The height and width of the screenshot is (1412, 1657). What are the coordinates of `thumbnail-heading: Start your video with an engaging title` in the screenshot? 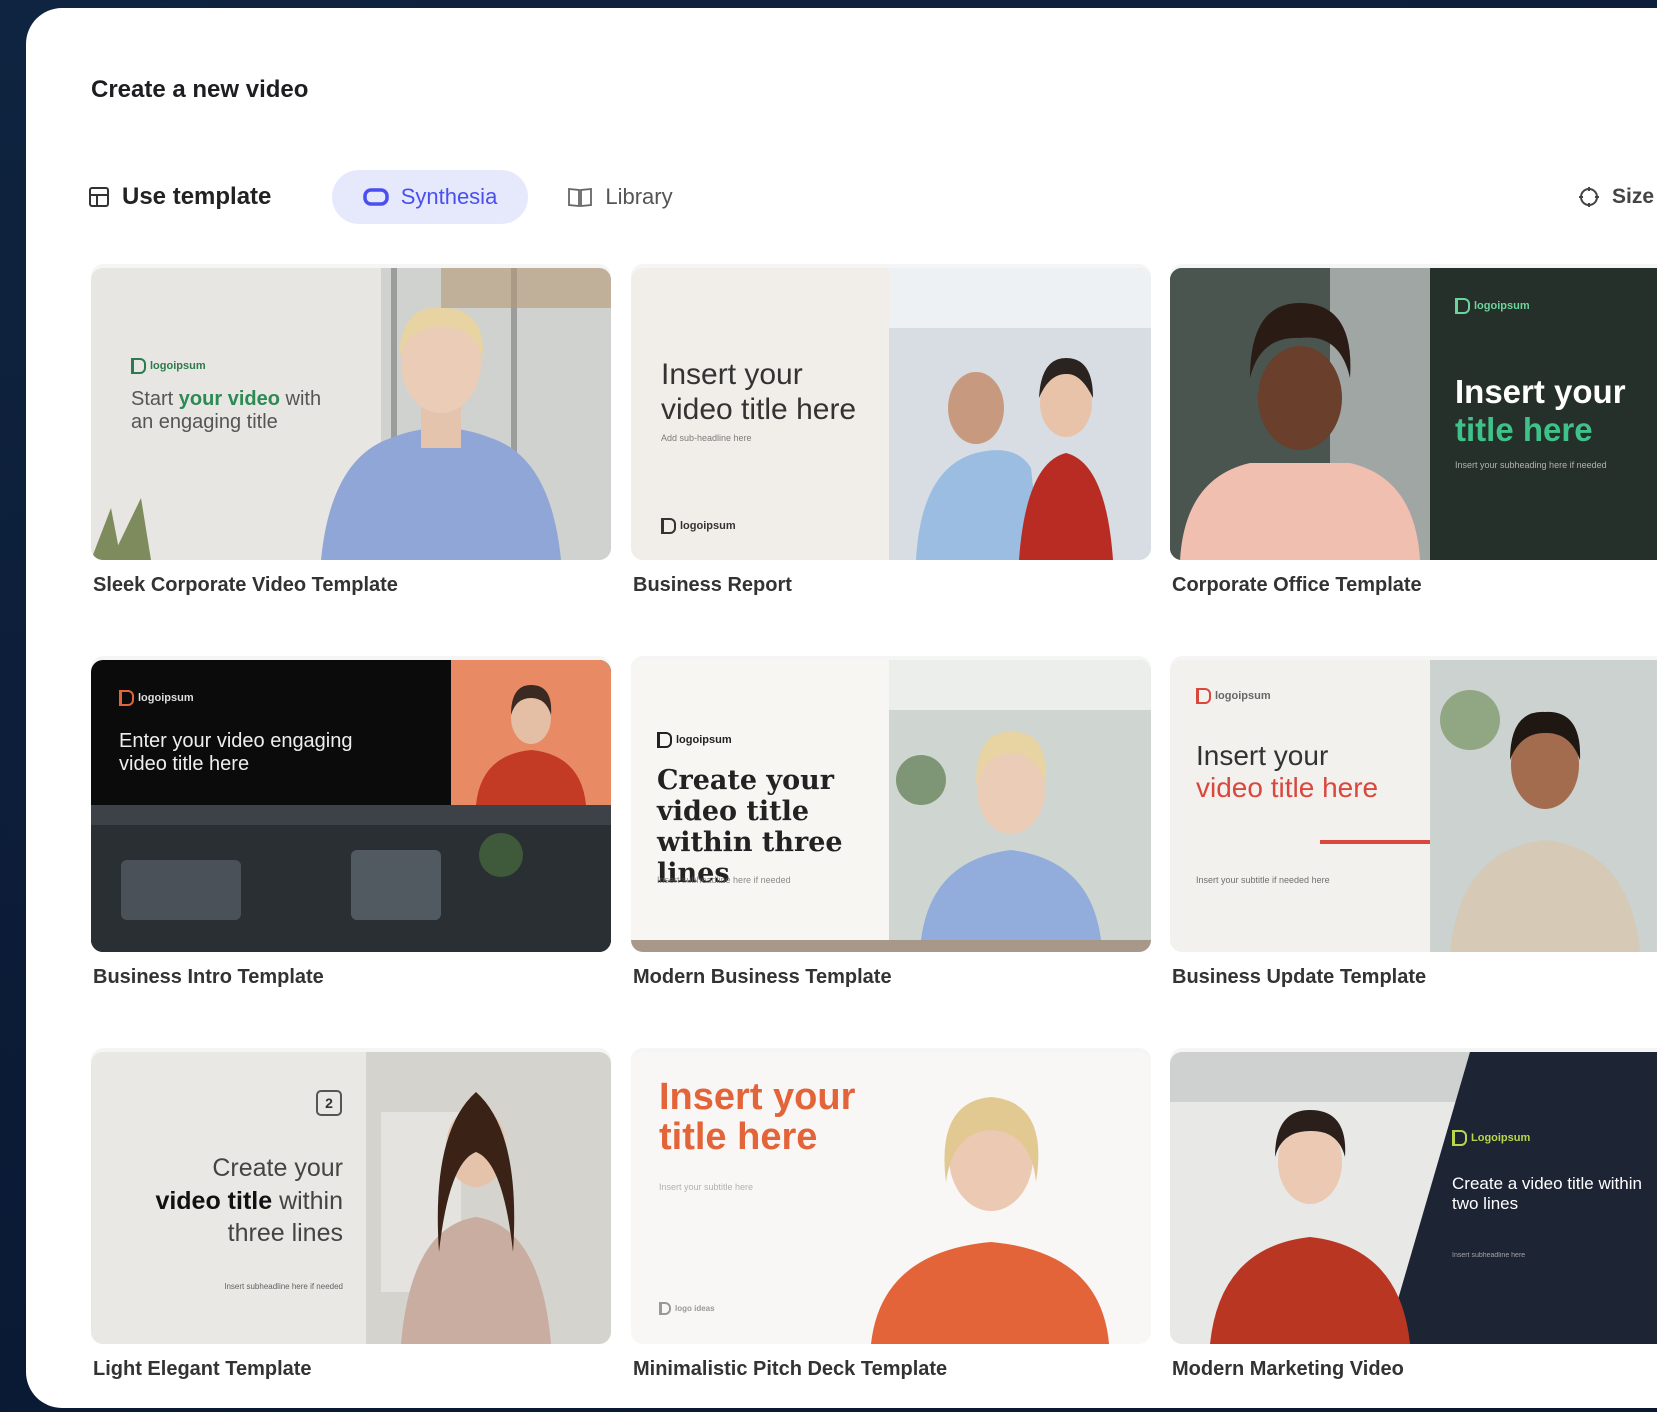 It's located at (226, 410).